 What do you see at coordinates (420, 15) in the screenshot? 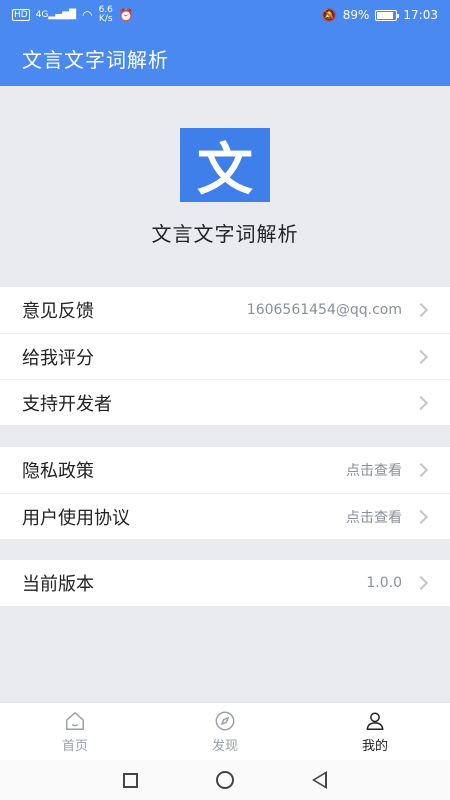
I see `clock: 17:03` at bounding box center [420, 15].